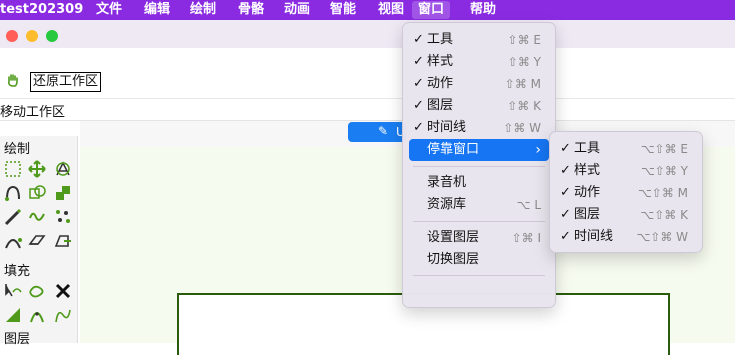 The height and width of the screenshot is (355, 735). What do you see at coordinates (13, 193) in the screenshot?
I see `curve-icon` at bounding box center [13, 193].